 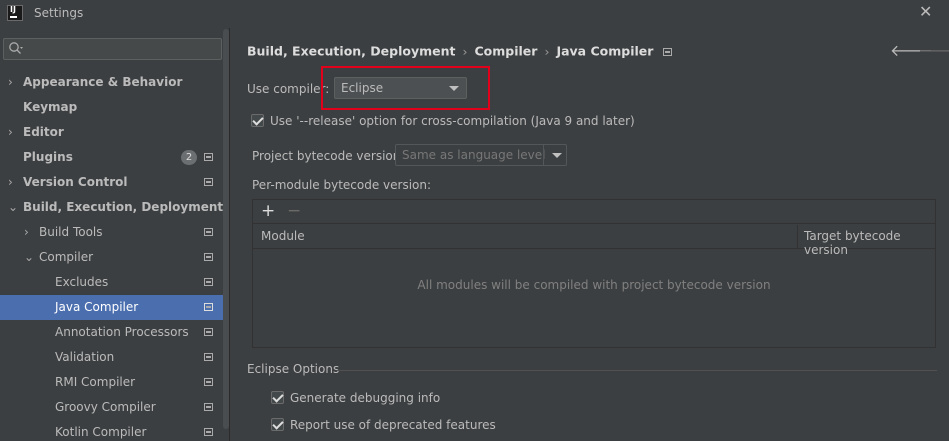 I want to click on release-option-checkbox, so click(x=257, y=120).